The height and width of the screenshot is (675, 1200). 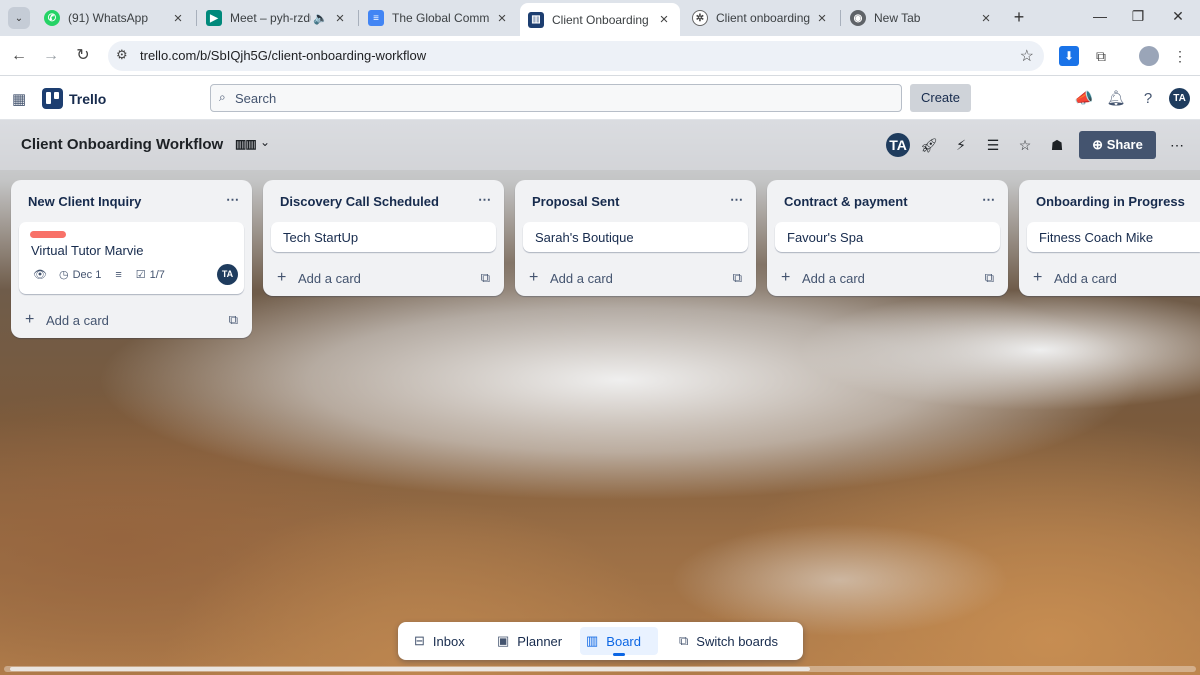 What do you see at coordinates (40, 275) in the screenshot?
I see `watching-eye-icon: 👁︎` at bounding box center [40, 275].